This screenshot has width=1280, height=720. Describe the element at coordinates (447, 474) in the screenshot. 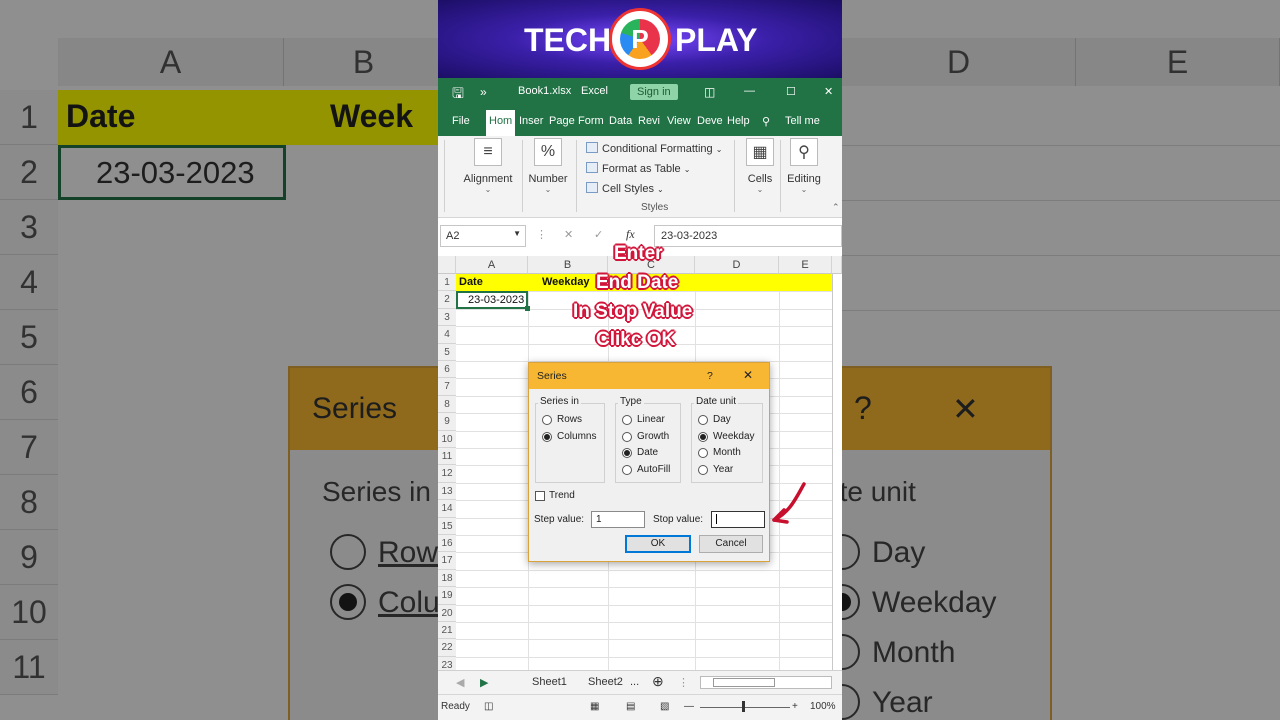

I see `row-header-12: 12` at that location.